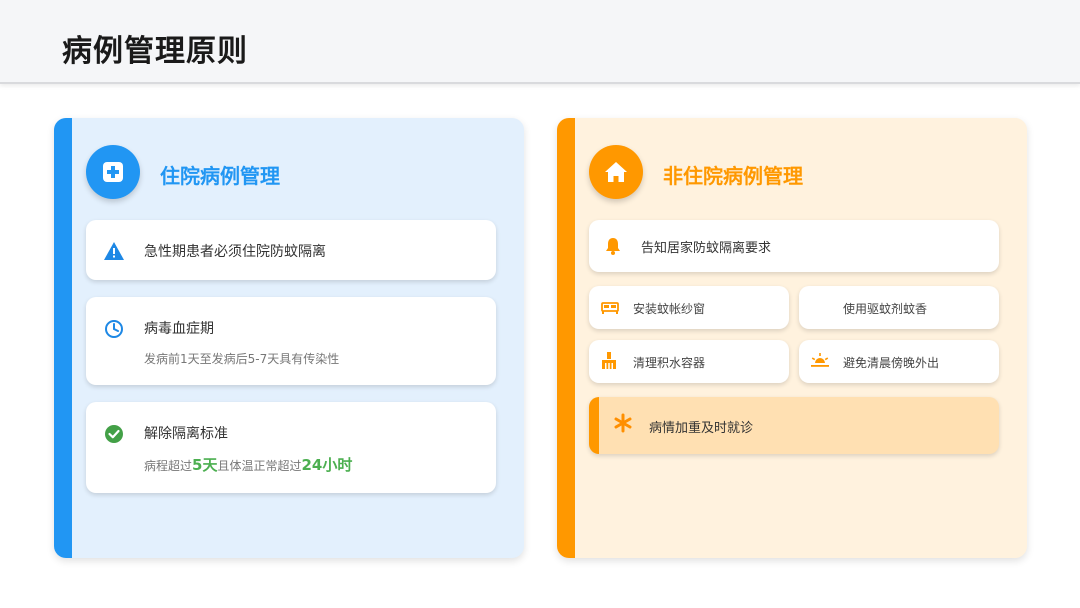 The image size is (1080, 608). I want to click on card-repellent: 使用驱蚊剂蚊香, so click(899, 307).